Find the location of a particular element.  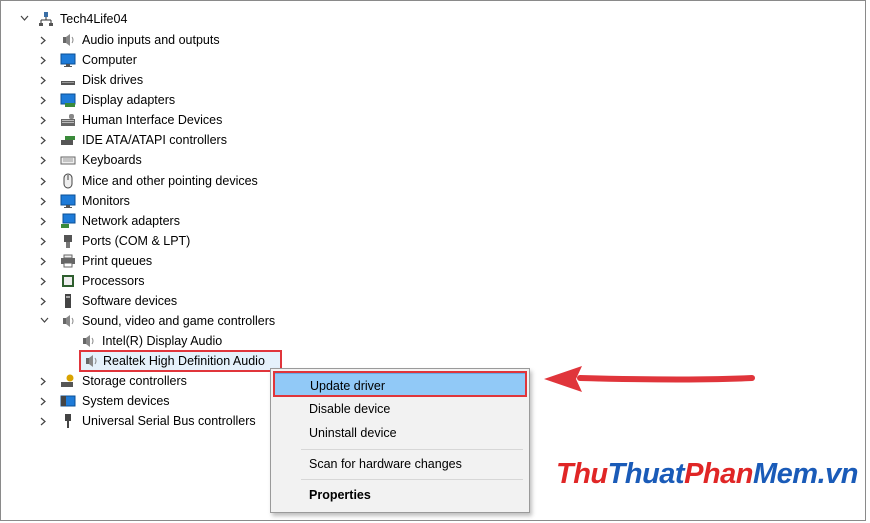

tree-item-label: Disk drives is located at coordinates (113, 80).